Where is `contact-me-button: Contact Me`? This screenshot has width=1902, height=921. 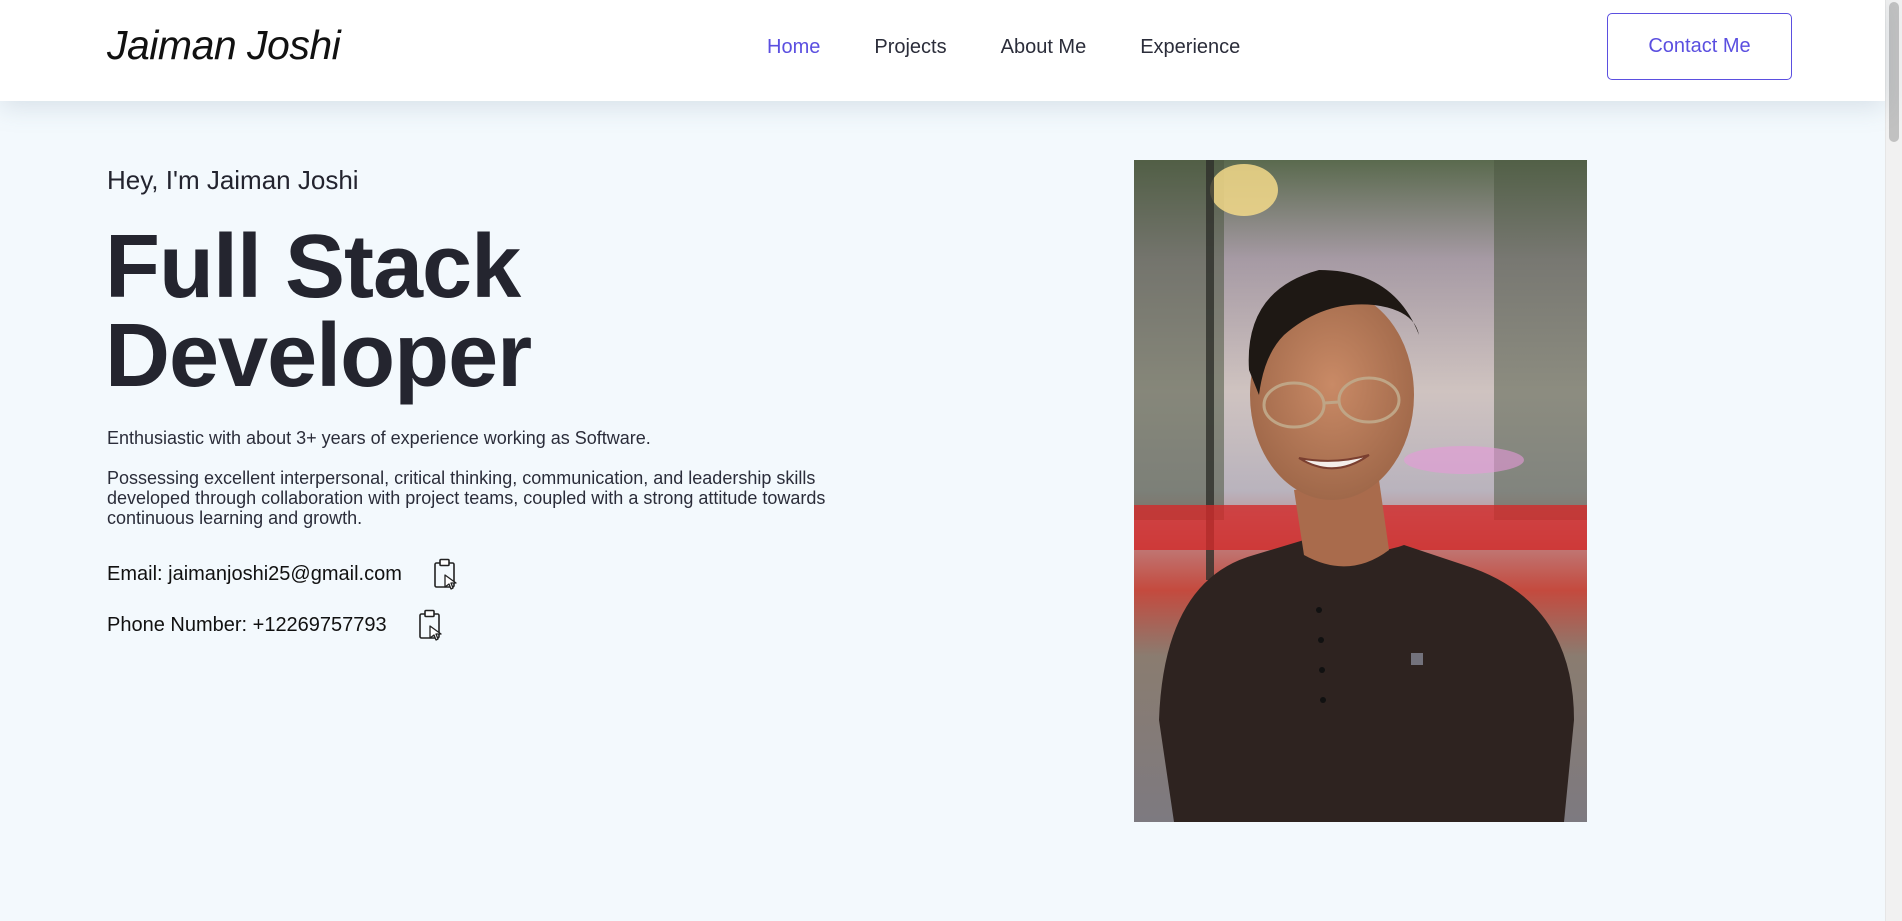 contact-me-button: Contact Me is located at coordinates (1699, 46).